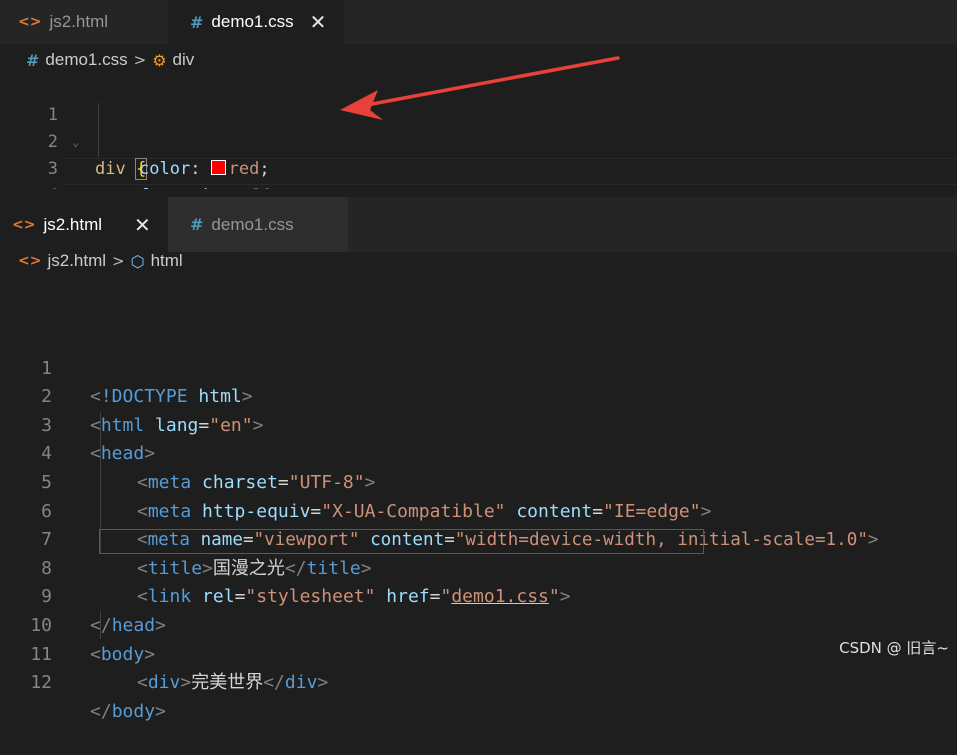 The width and height of the screenshot is (957, 755). What do you see at coordinates (894, 648) in the screenshot?
I see `watermark: CSDN @ 旧言~` at bounding box center [894, 648].